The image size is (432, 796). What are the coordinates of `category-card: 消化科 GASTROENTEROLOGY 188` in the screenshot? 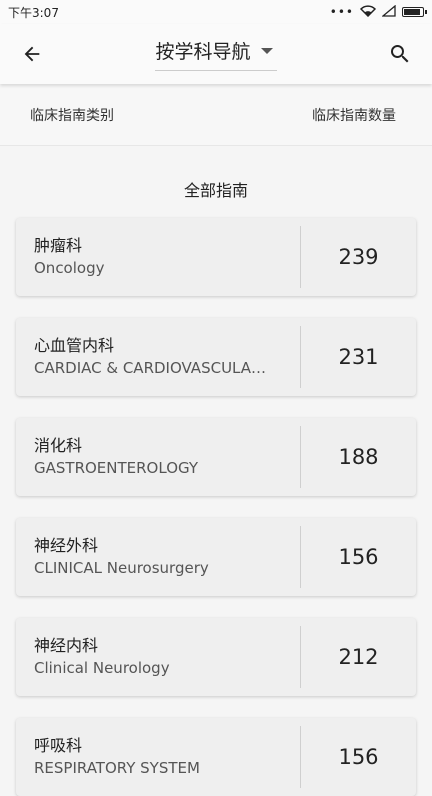 It's located at (216, 457).